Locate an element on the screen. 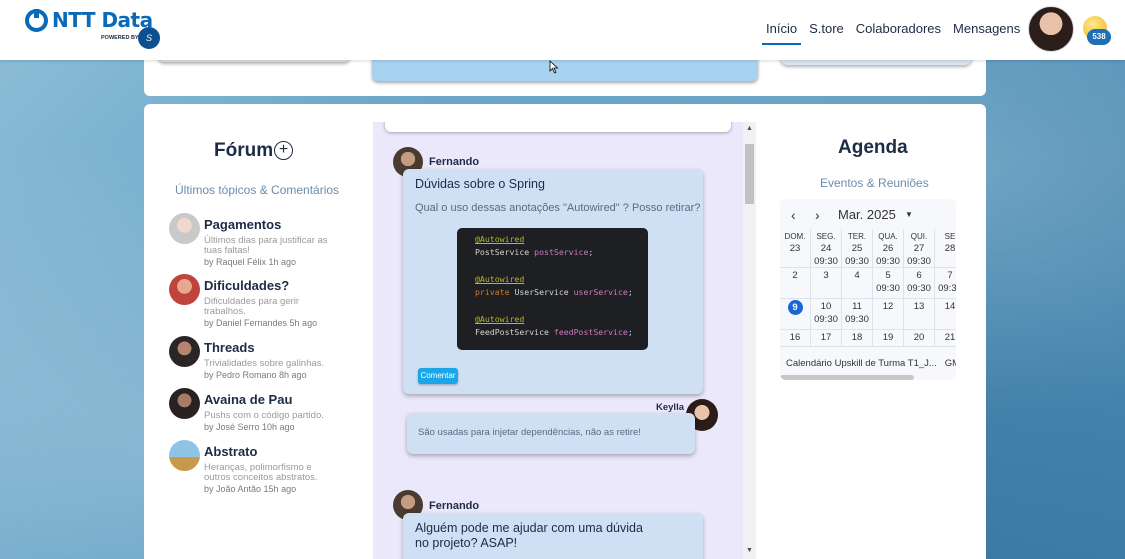 The width and height of the screenshot is (1125, 559). scroll-up-arrow-icon: ▲ is located at coordinates (749, 128).